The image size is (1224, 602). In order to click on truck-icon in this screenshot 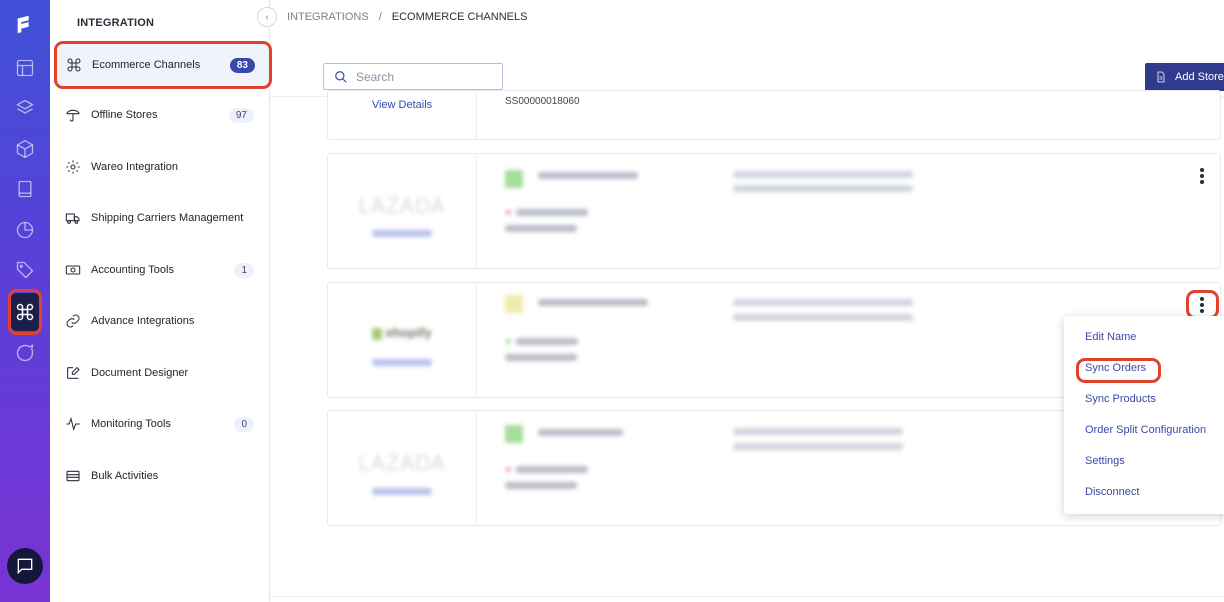, I will do `click(73, 218)`.